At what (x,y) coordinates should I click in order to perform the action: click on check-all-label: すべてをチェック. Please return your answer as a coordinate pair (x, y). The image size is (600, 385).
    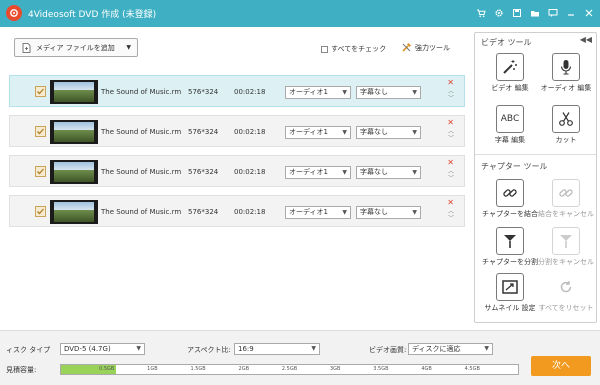
    Looking at the image, I should click on (359, 49).